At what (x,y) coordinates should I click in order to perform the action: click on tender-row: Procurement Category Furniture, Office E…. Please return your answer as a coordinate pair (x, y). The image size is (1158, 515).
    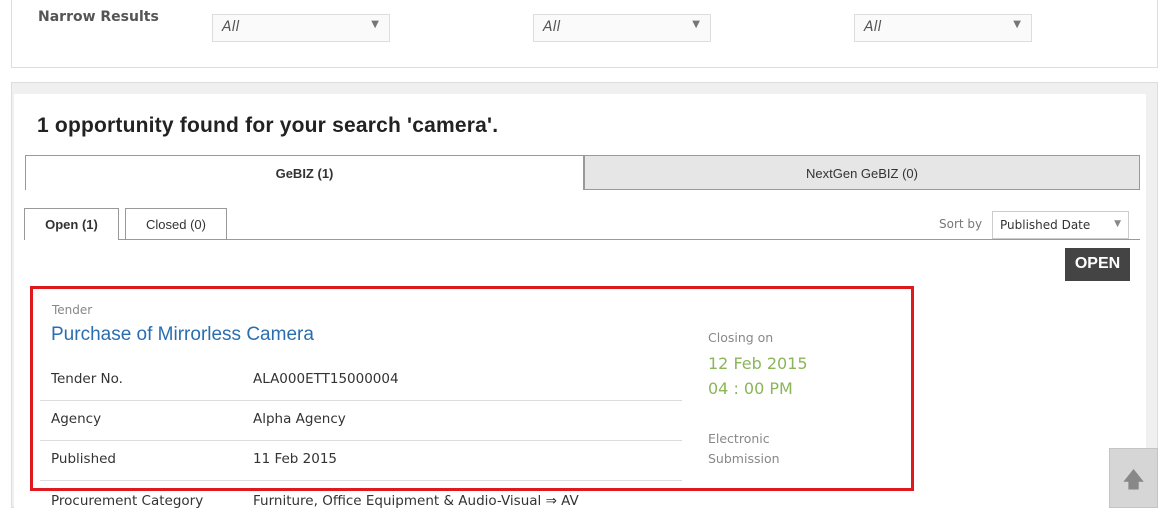
    Looking at the image, I should click on (361, 500).